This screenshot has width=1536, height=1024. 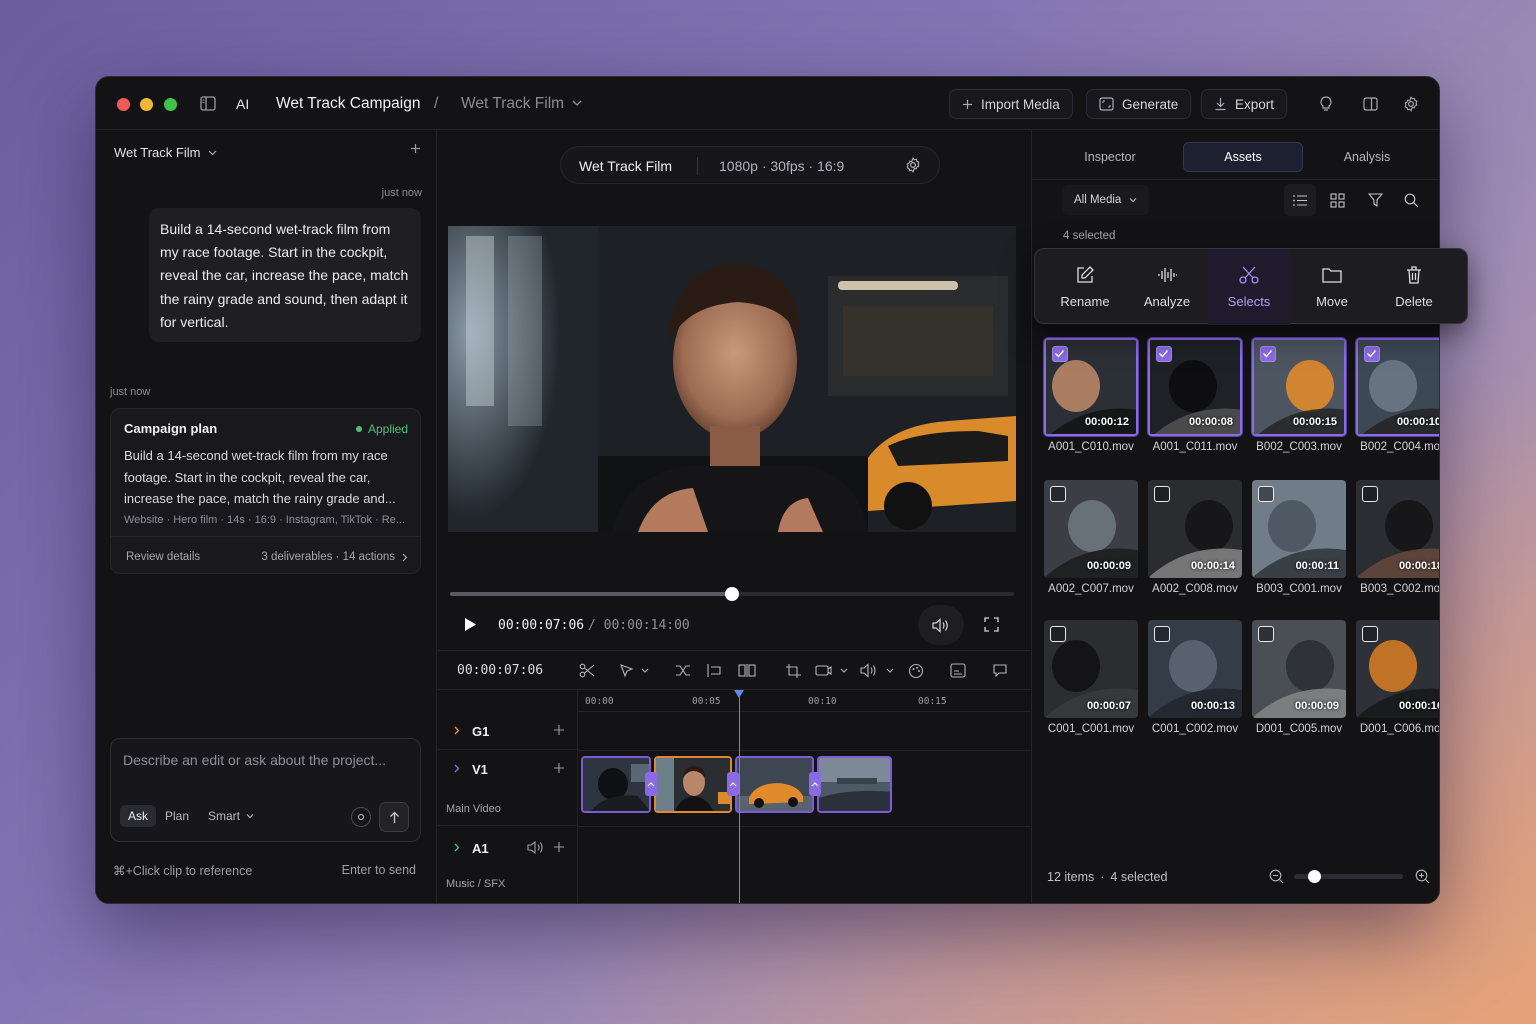 What do you see at coordinates (1139, 104) in the screenshot?
I see `generate-button: Generate` at bounding box center [1139, 104].